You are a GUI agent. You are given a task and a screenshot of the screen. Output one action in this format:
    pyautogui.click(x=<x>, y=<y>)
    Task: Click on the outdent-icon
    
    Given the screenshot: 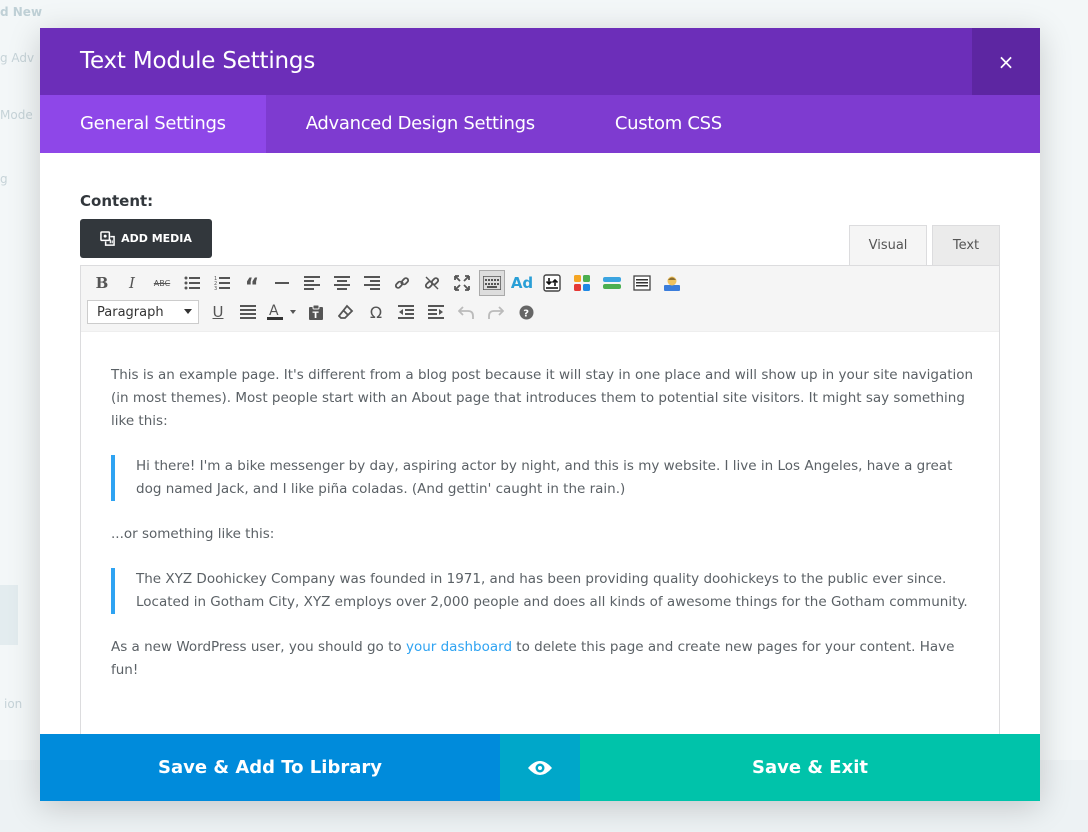 What is the action you would take?
    pyautogui.click(x=406, y=312)
    